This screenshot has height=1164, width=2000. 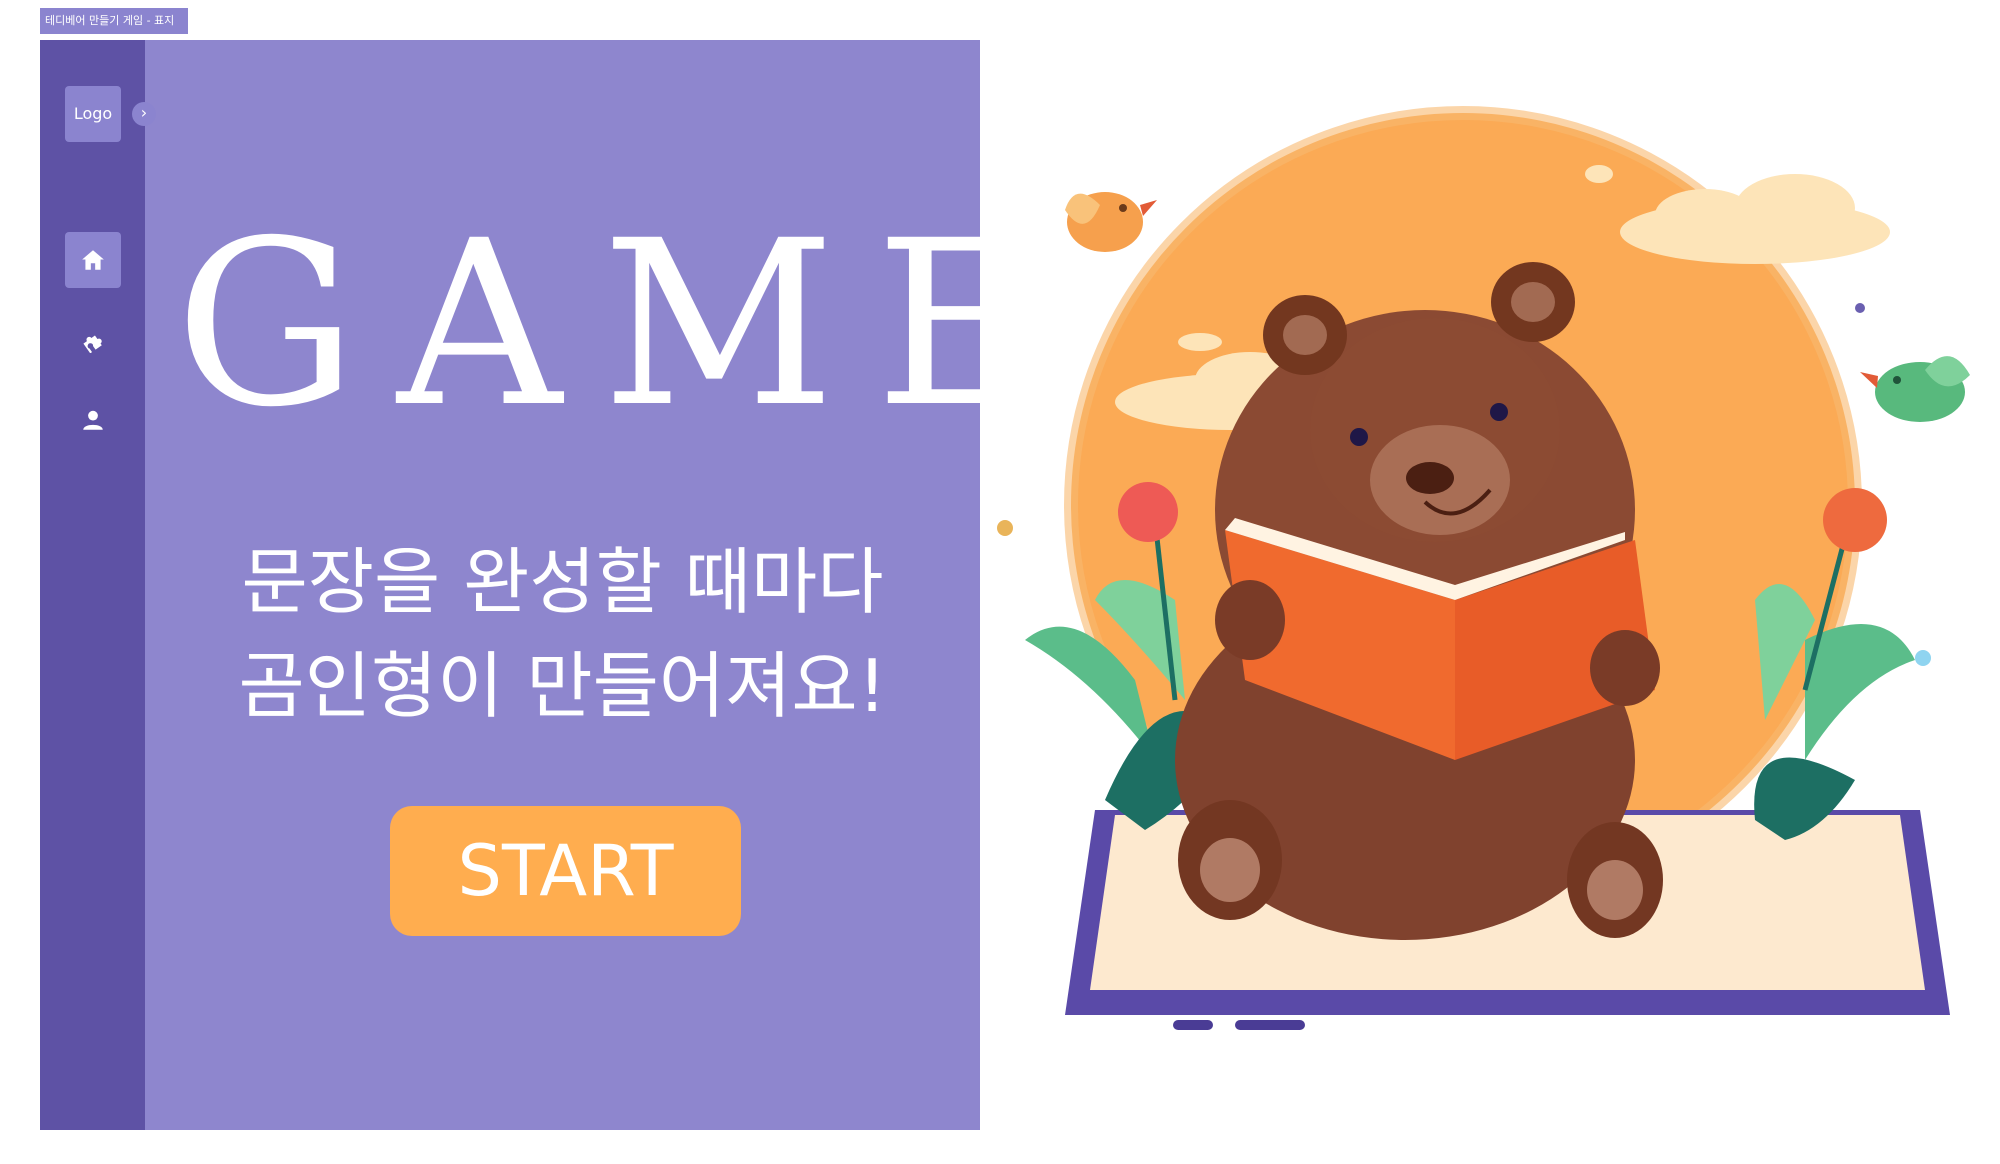 I want to click on sidebar-item-puzzle, so click(x=93, y=340).